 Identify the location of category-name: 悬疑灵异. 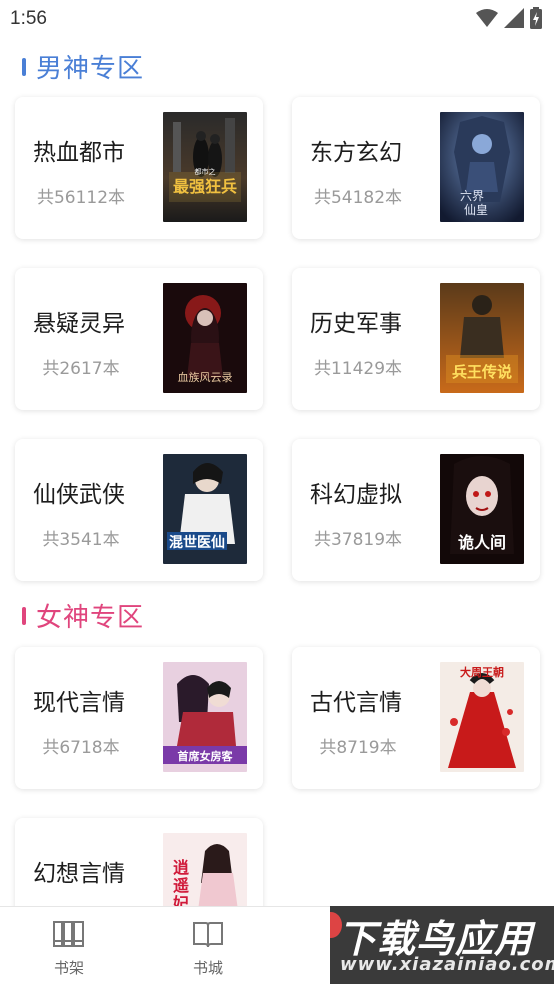
(79, 324).